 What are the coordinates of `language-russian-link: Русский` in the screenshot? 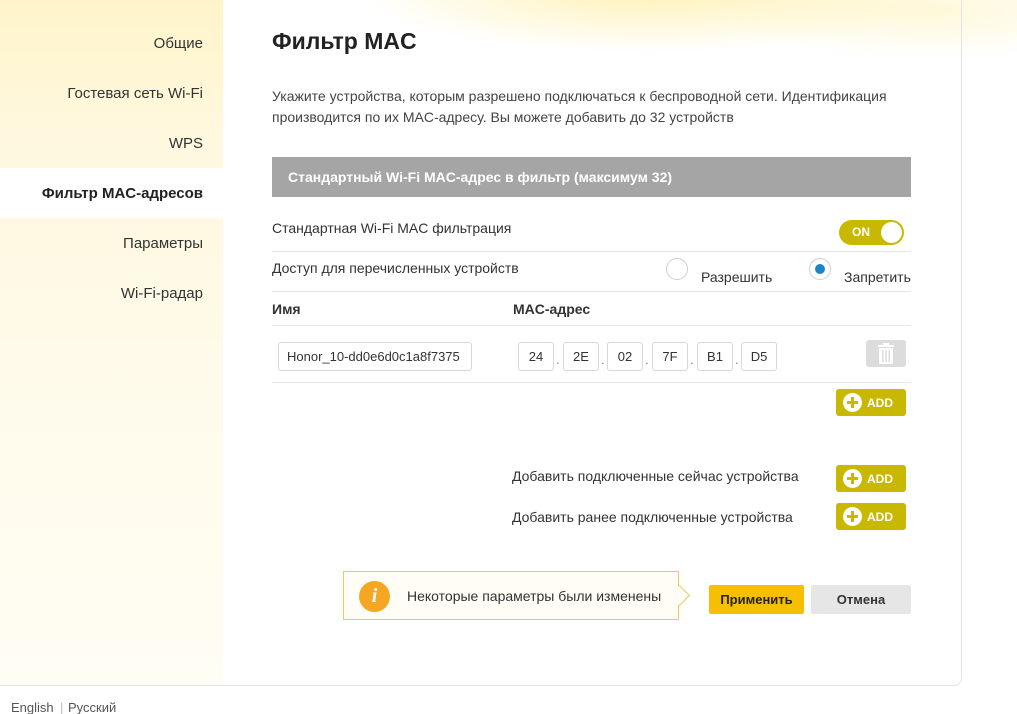 It's located at (92, 707).